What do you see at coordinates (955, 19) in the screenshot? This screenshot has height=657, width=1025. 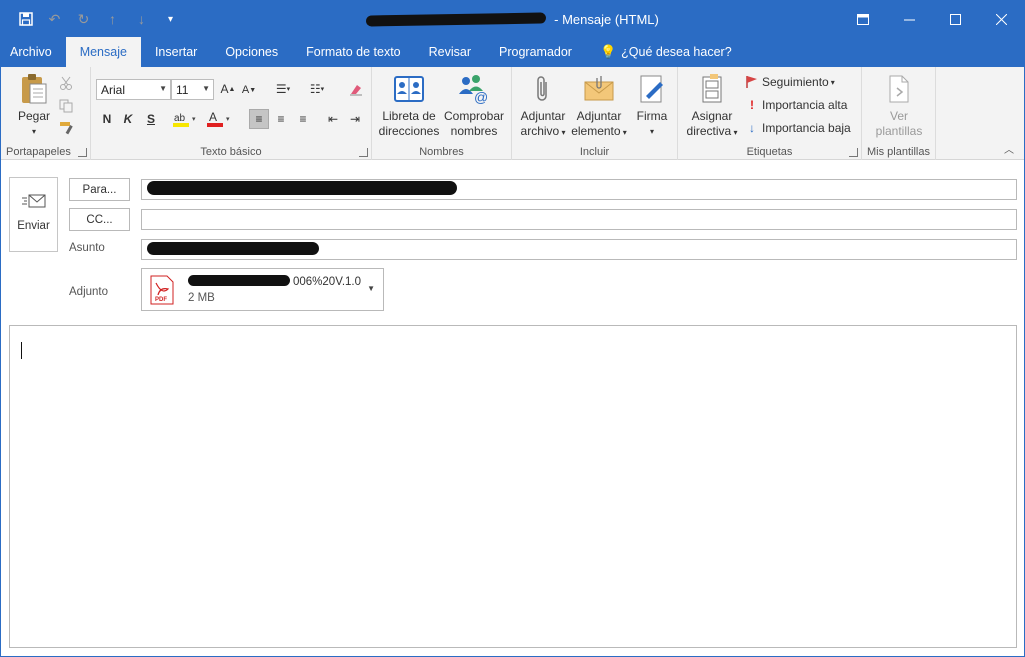 I see `maximize-icon` at bounding box center [955, 19].